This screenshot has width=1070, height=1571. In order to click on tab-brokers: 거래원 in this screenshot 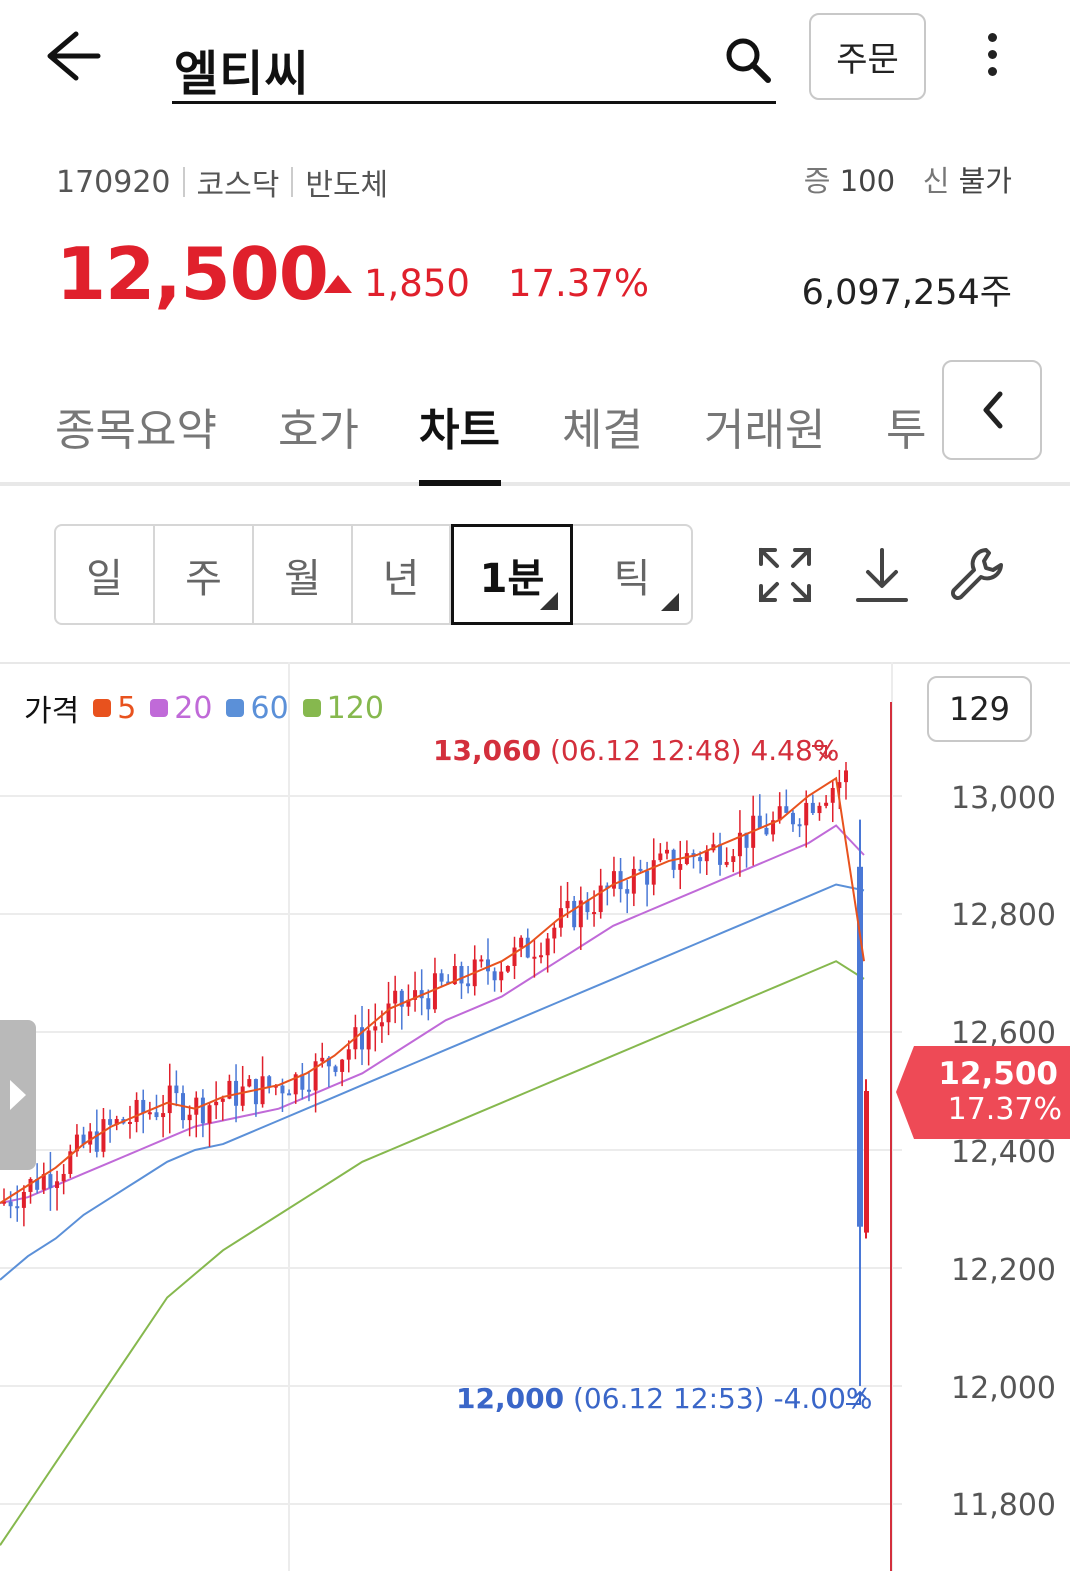, I will do `click(764, 426)`.